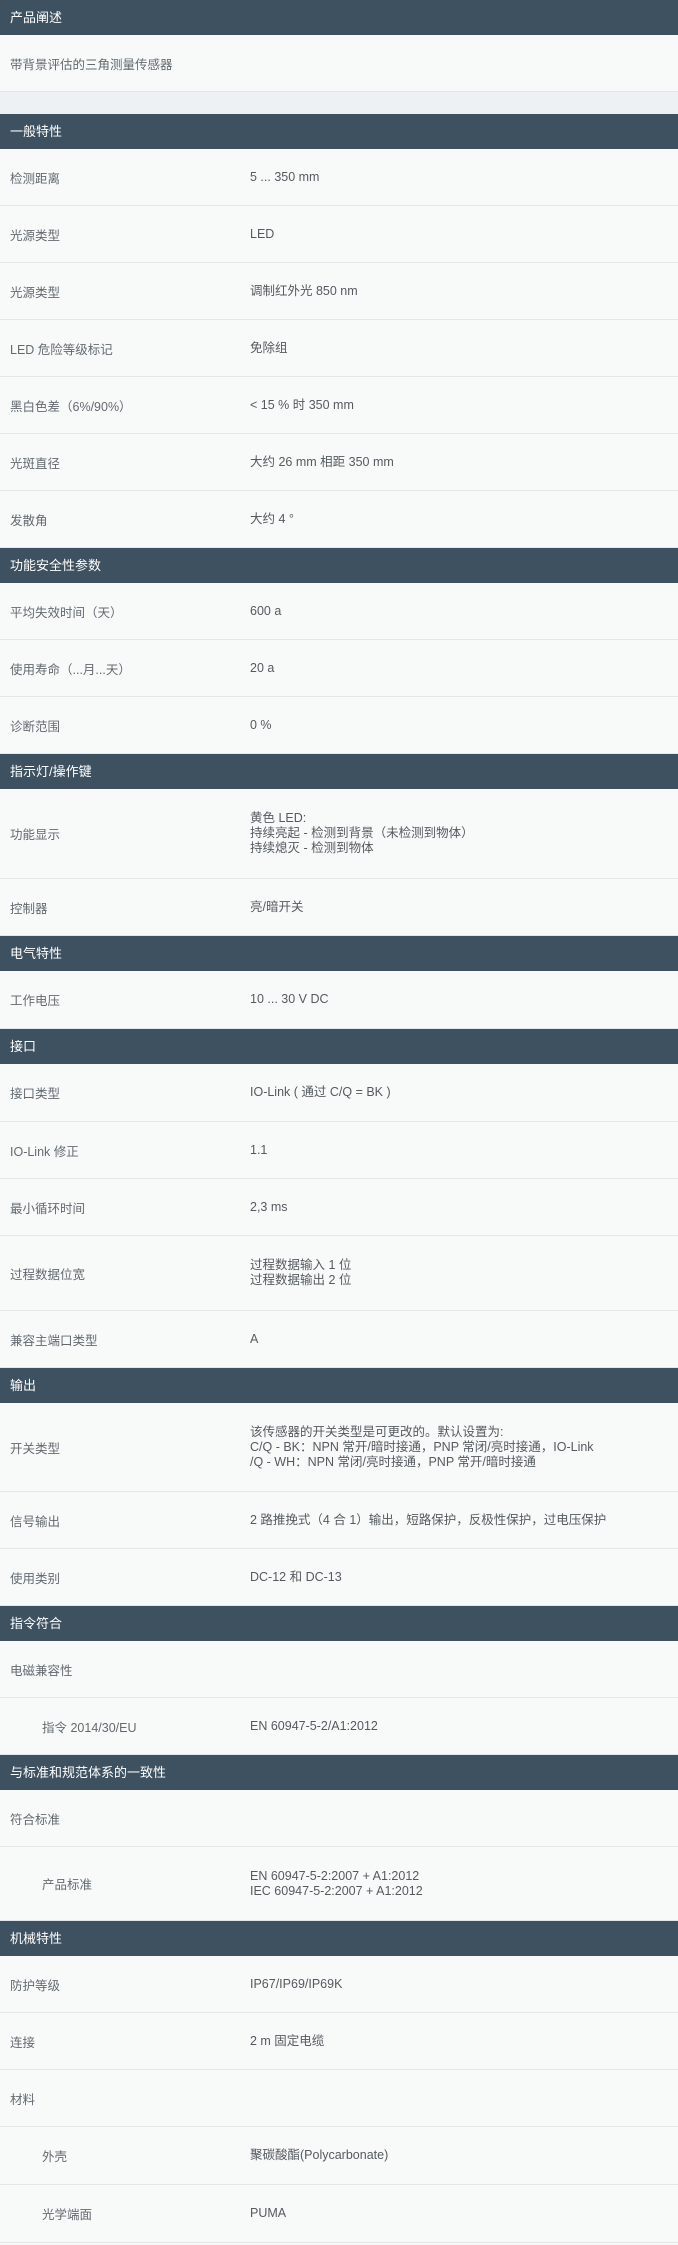 The image size is (678, 2245). Describe the element at coordinates (302, 404) in the screenshot. I see `spec-value: < 15 % 时 350 mm` at that location.